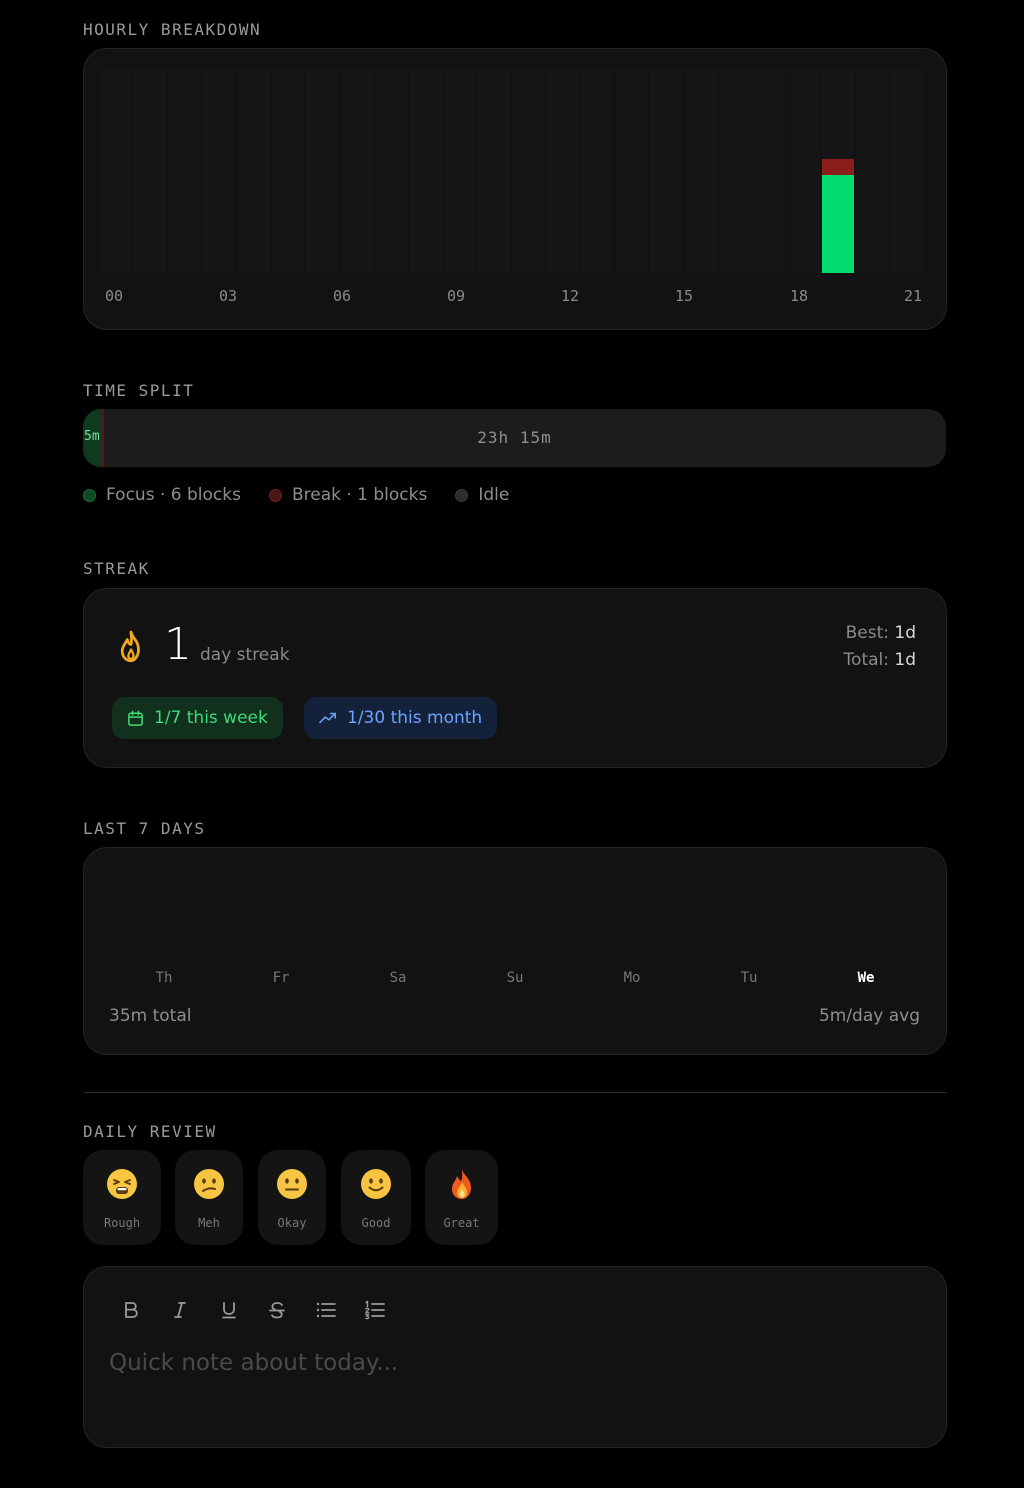 Image resolution: width=1024 pixels, height=1488 pixels. I want to click on legend-focus: Focus · 6 blocks, so click(162, 495).